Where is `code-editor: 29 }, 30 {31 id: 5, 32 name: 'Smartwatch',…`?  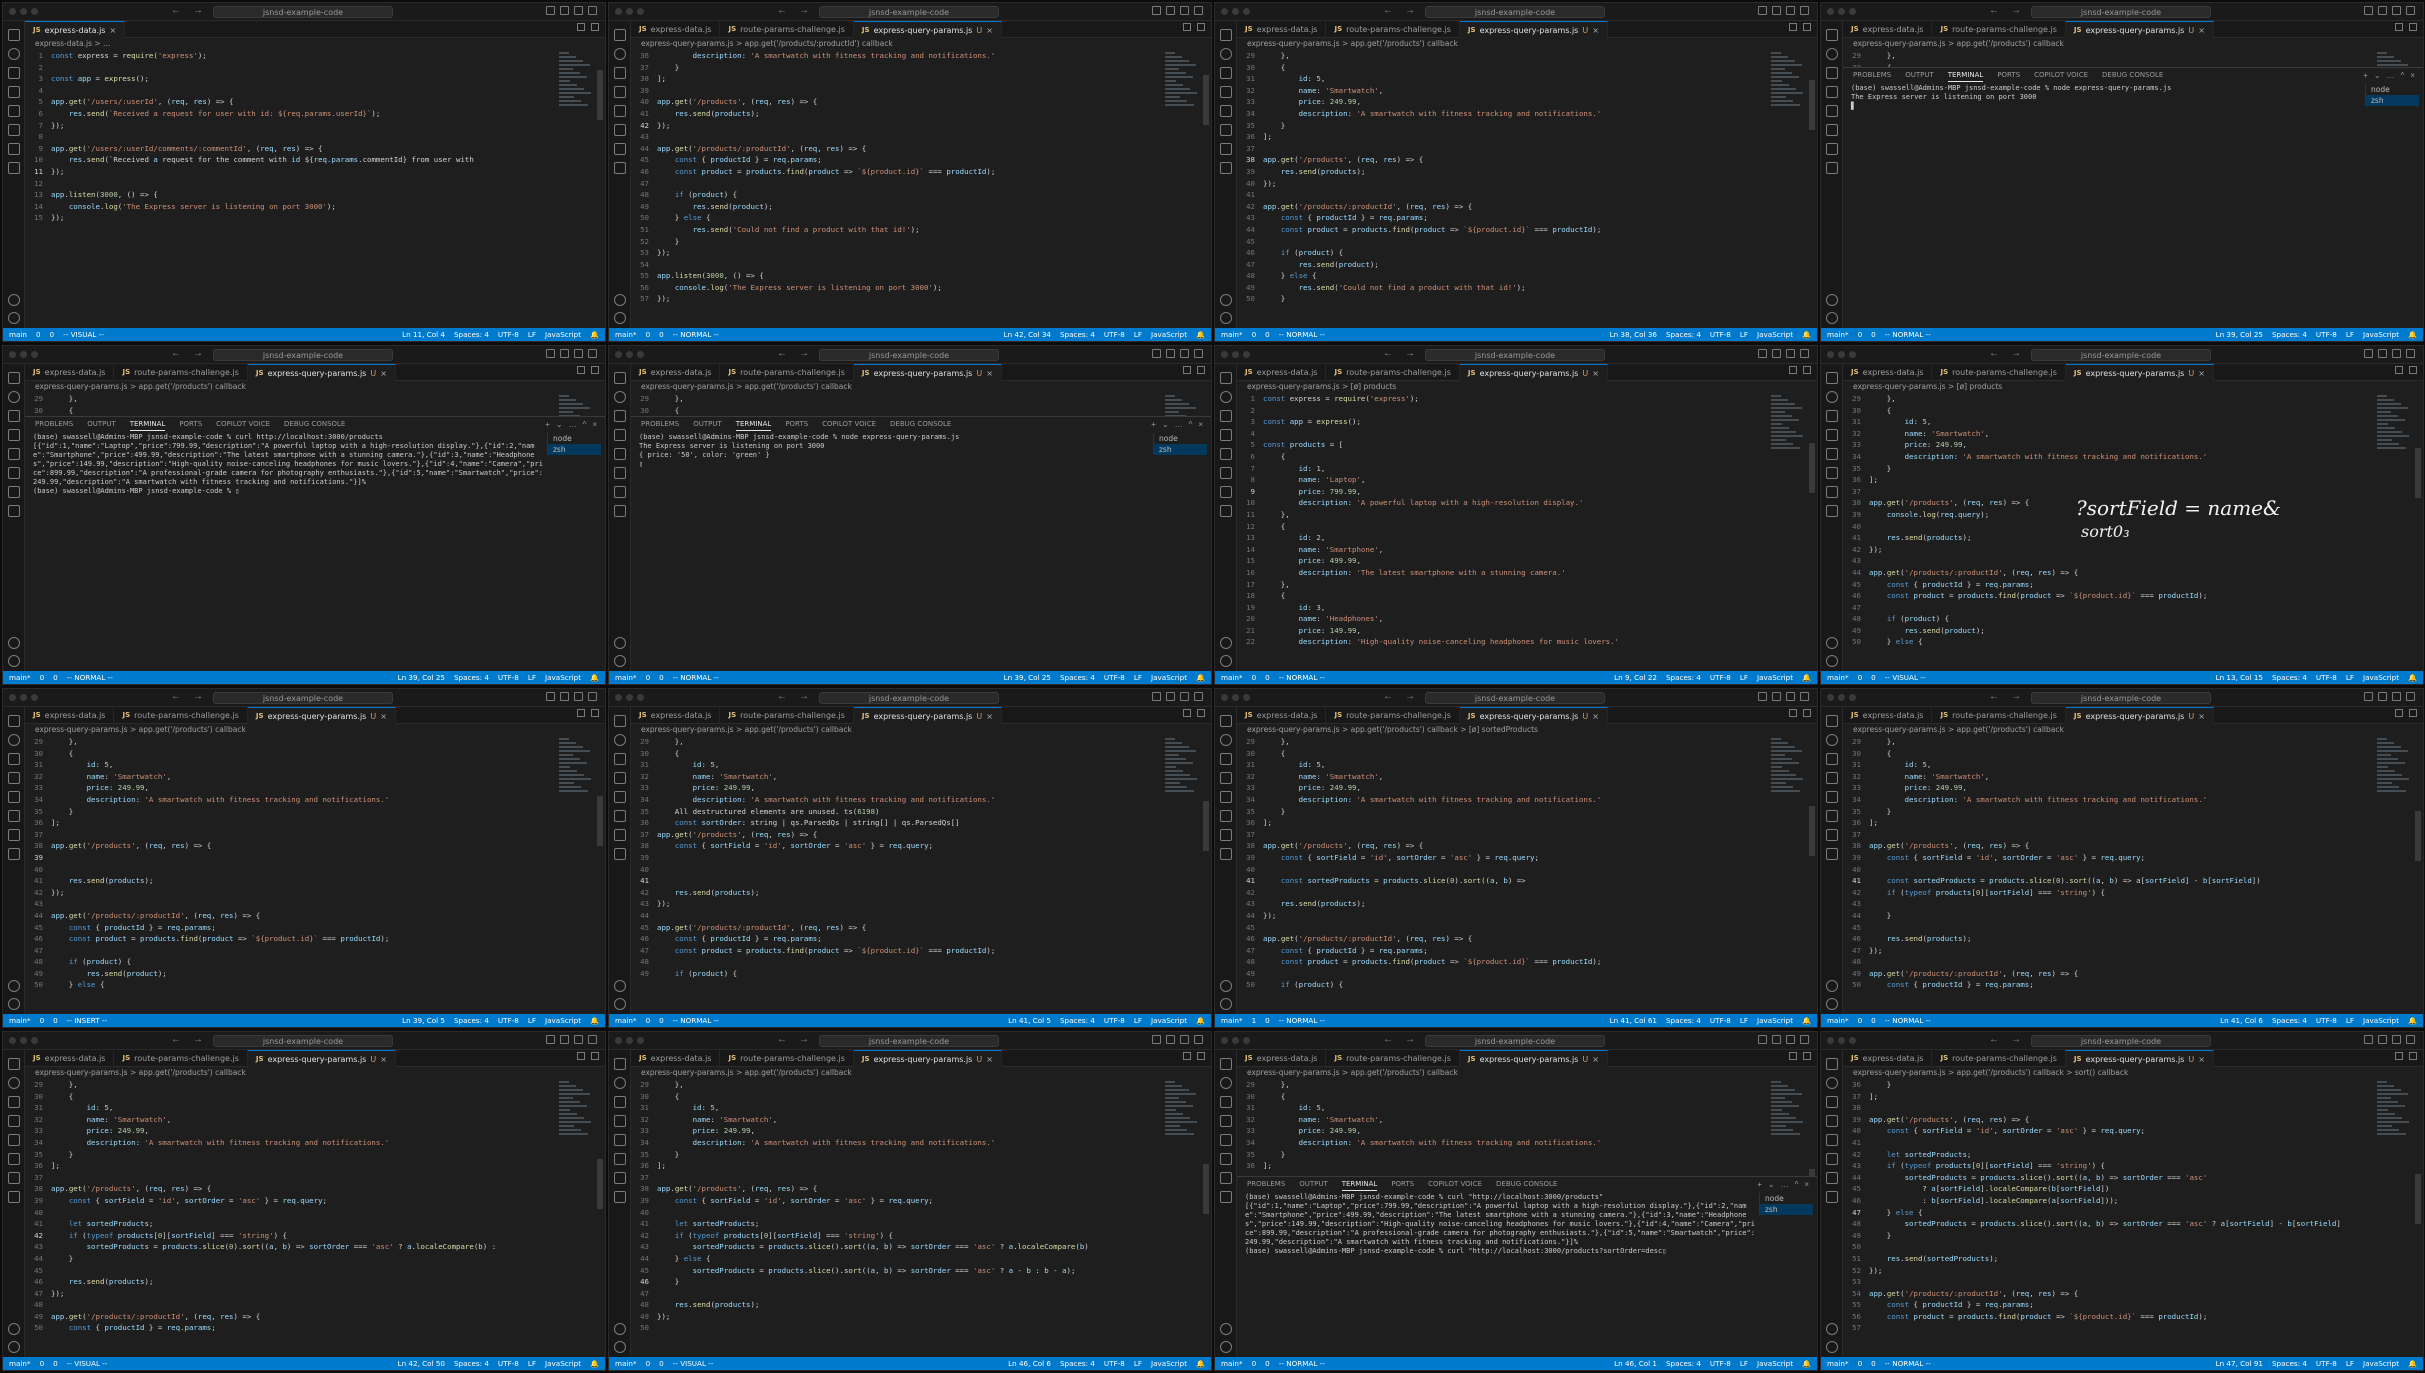
code-editor: 29 }, 30 {31 id: 5, 32 name: 'Smartwatch',… is located at coordinates (1521, 189).